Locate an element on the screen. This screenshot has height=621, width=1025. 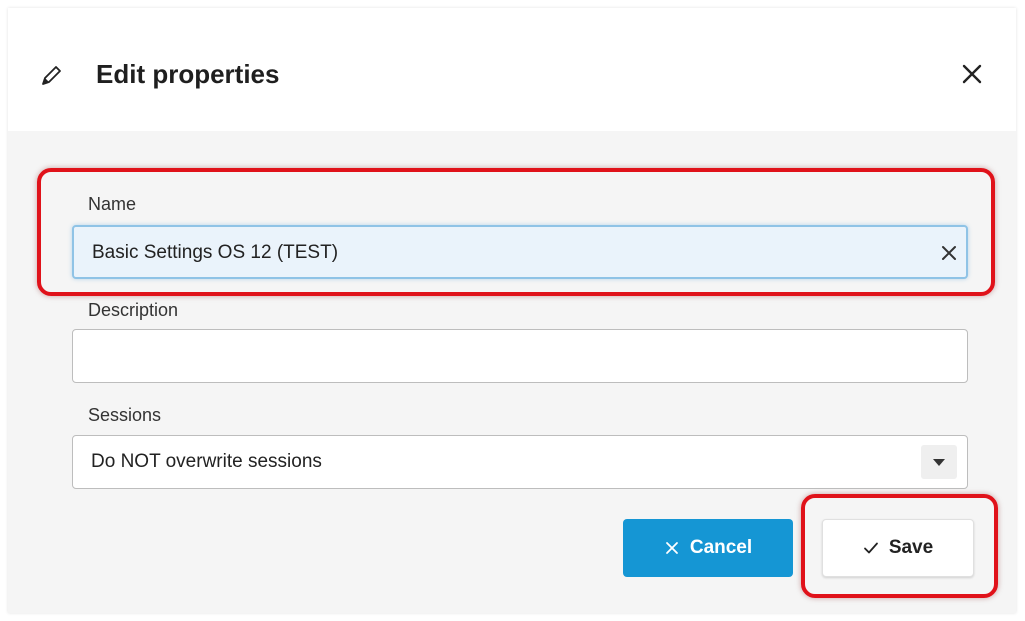
x-icon is located at coordinates (671, 548).